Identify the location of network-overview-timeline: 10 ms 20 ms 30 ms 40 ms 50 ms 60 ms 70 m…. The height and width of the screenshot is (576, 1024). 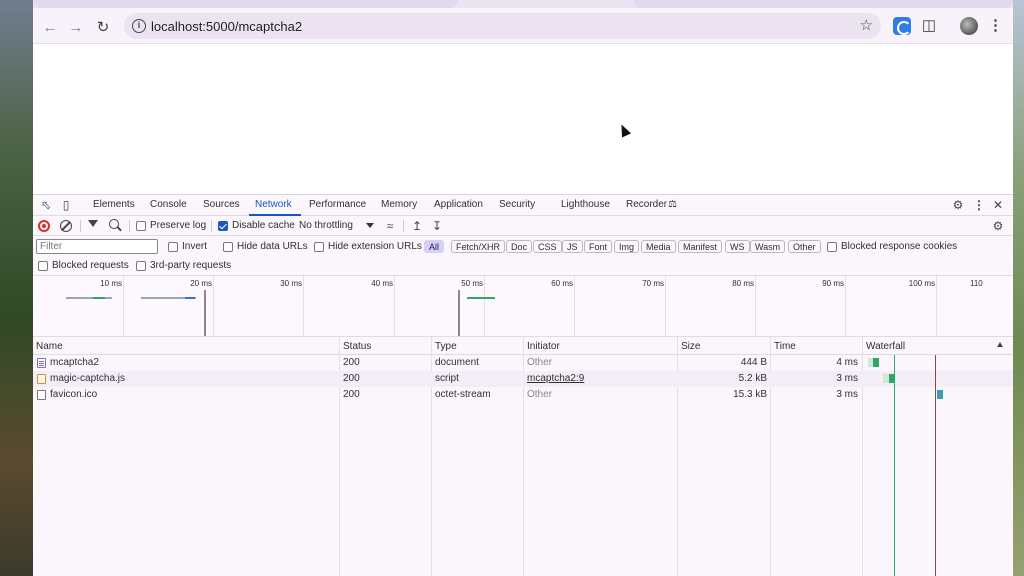
(523, 306).